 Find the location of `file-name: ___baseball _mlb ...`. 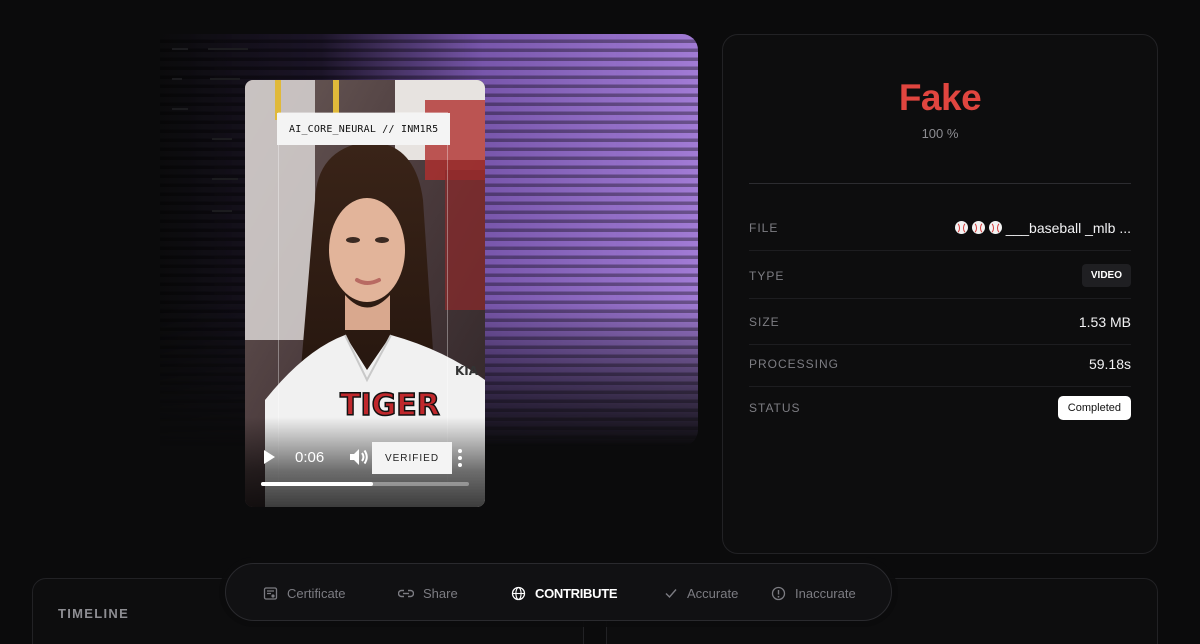

file-name: ___baseball _mlb ... is located at coordinates (1068, 227).